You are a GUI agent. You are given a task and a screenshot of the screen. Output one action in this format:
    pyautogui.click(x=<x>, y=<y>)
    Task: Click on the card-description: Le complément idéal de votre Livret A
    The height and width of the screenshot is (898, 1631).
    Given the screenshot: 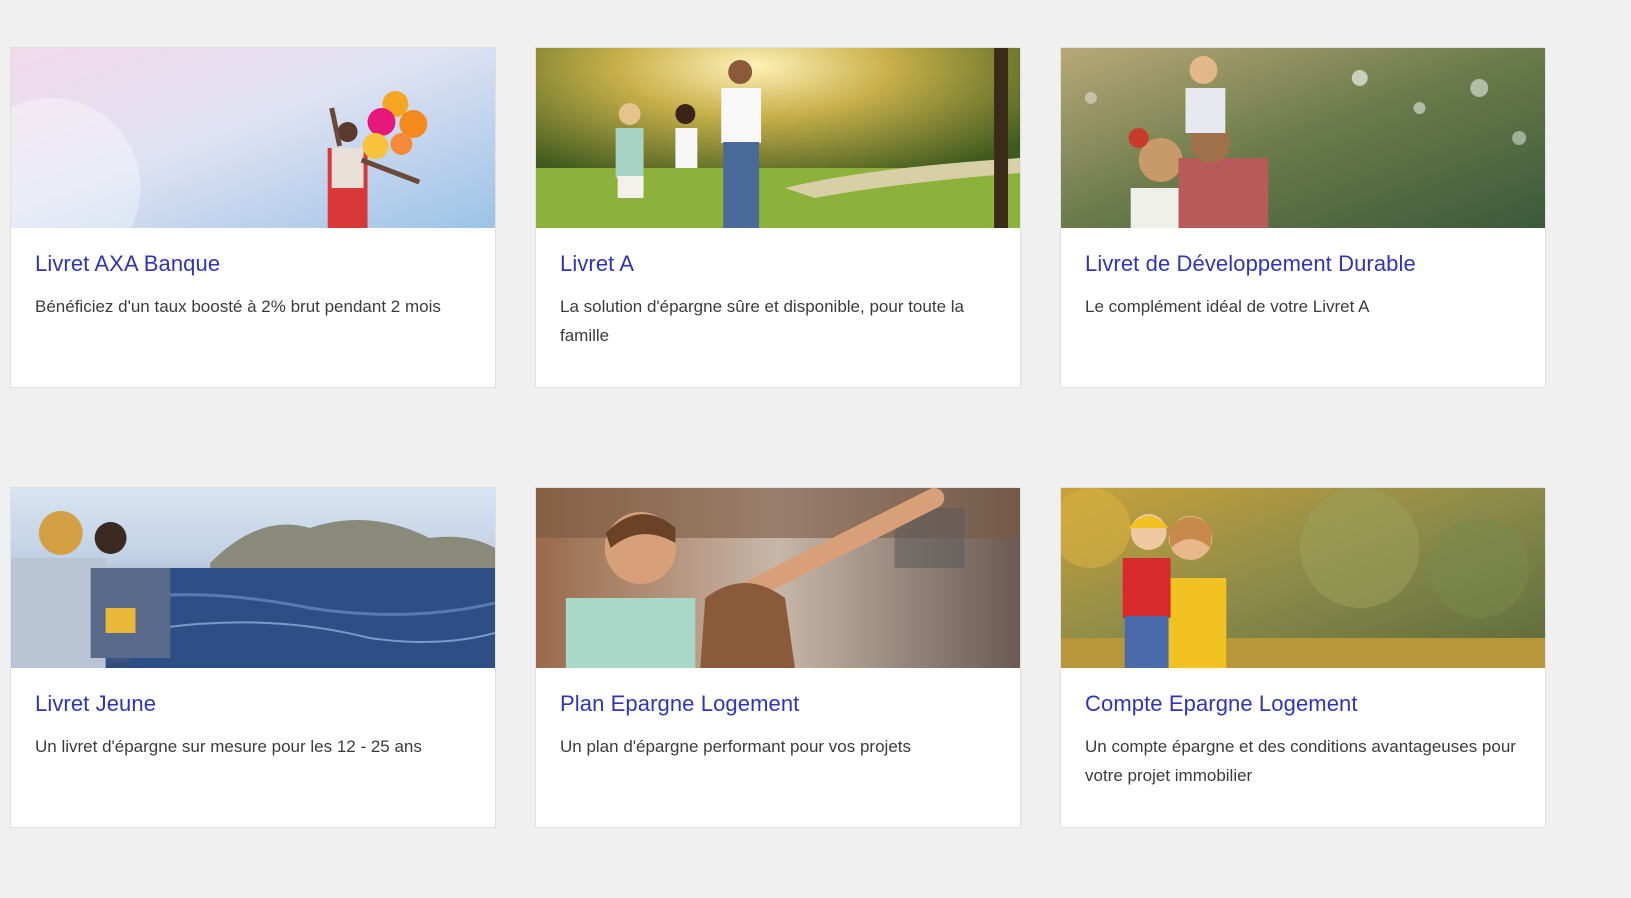 What is the action you would take?
    pyautogui.click(x=1227, y=306)
    